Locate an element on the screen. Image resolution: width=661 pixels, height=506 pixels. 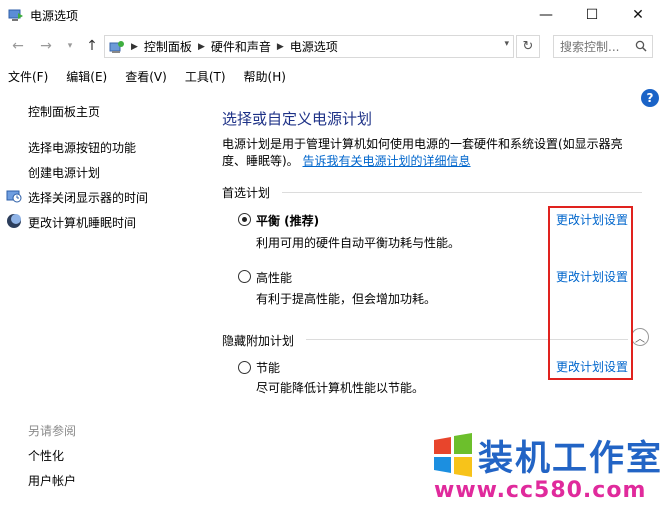
title-bar: 电源选项 — ☐ ✕ is located at coordinates (330, 15).